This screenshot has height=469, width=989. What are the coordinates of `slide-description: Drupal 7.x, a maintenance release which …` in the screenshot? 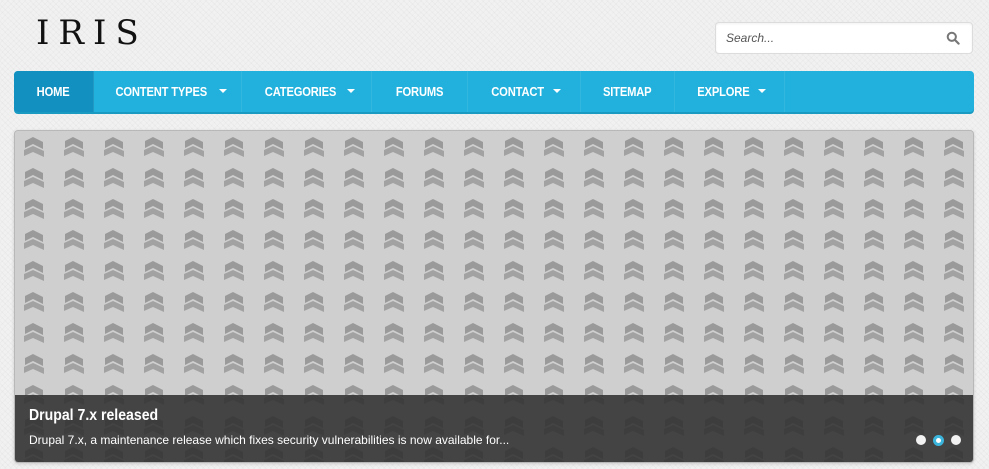 It's located at (269, 440).